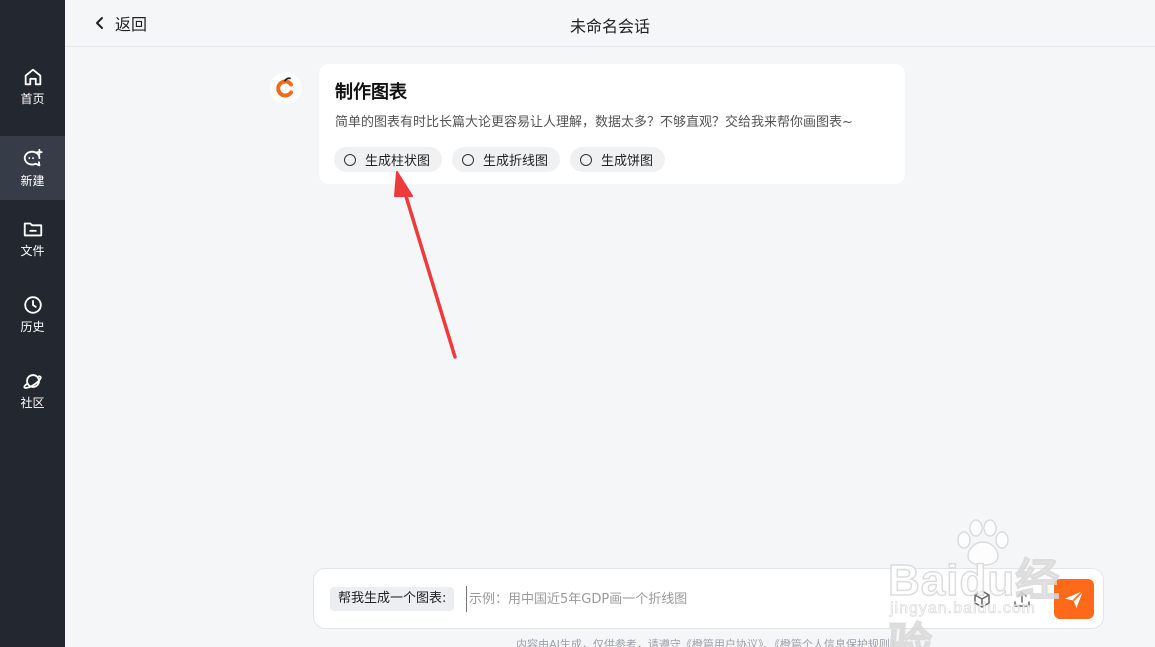 The height and width of the screenshot is (647, 1155). Describe the element at coordinates (1022, 599) in the screenshot. I see `upload-icon` at that location.